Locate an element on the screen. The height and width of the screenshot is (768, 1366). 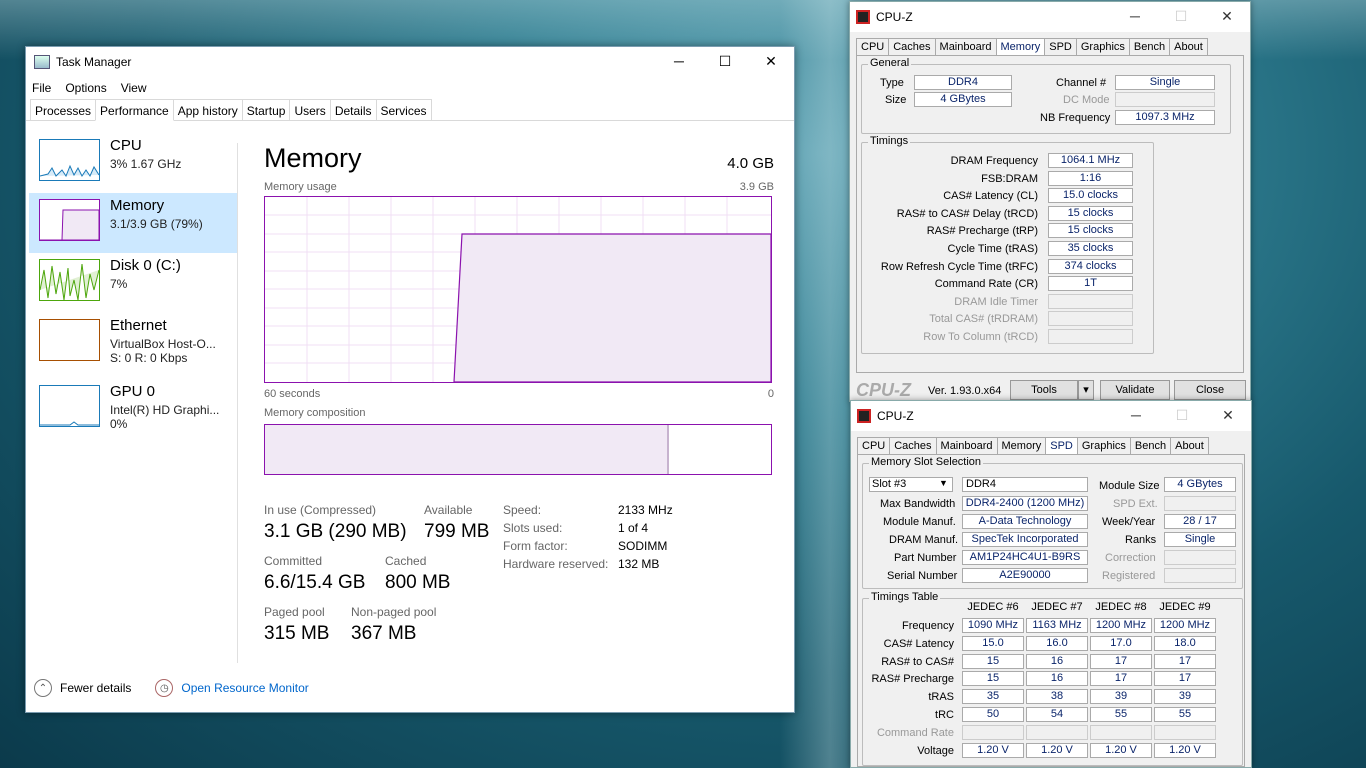
tab-caches: Caches is located at coordinates (912, 47).